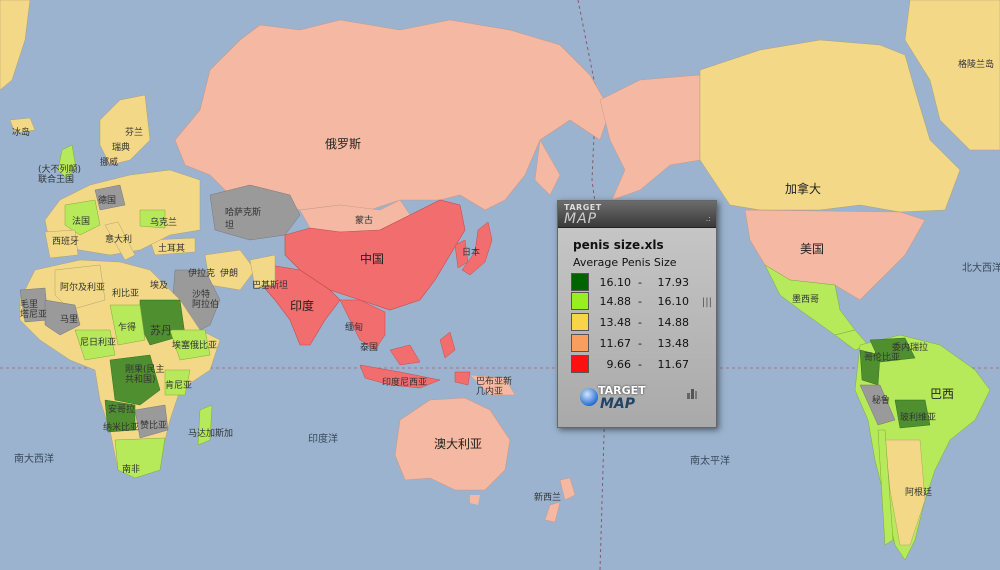 This screenshot has height=570, width=1000. What do you see at coordinates (636, 322) in the screenshot?
I see `legend-row: 13.48 - 14.88` at bounding box center [636, 322].